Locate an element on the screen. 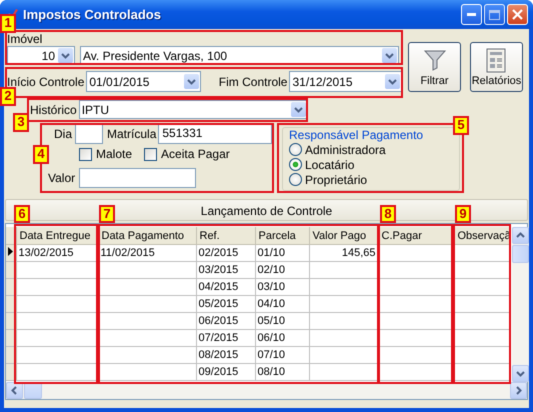  field-label: Histórico is located at coordinates (53, 109).